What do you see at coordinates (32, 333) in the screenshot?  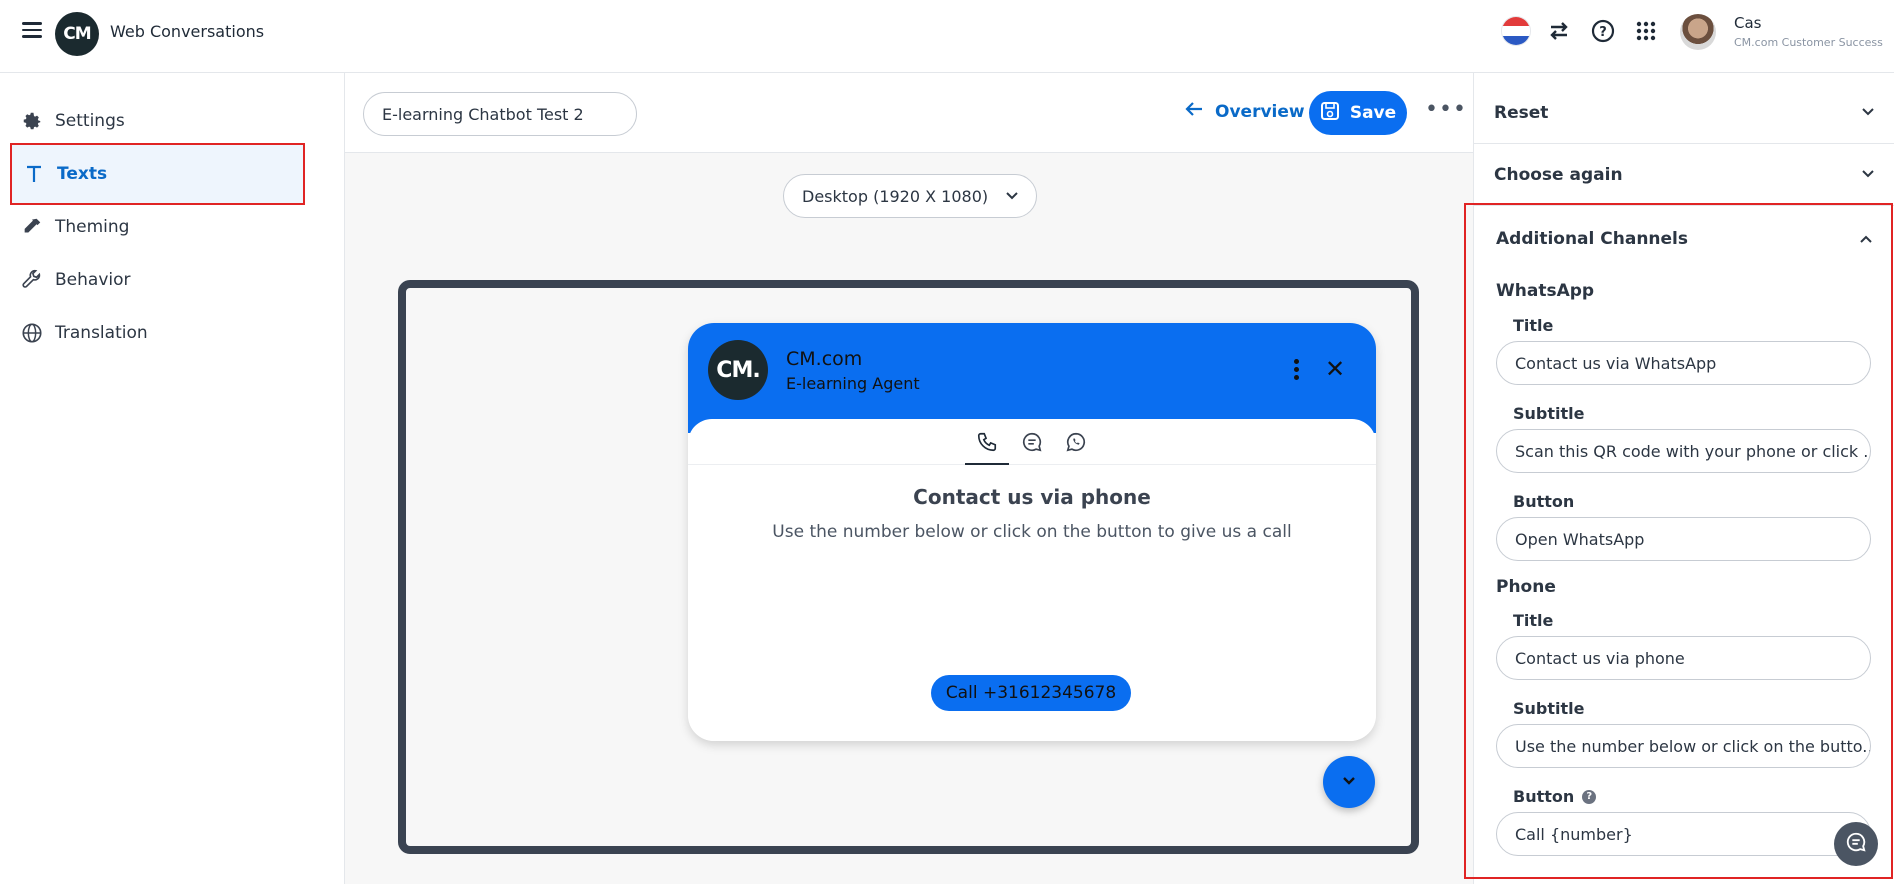 I see `globe-icon` at bounding box center [32, 333].